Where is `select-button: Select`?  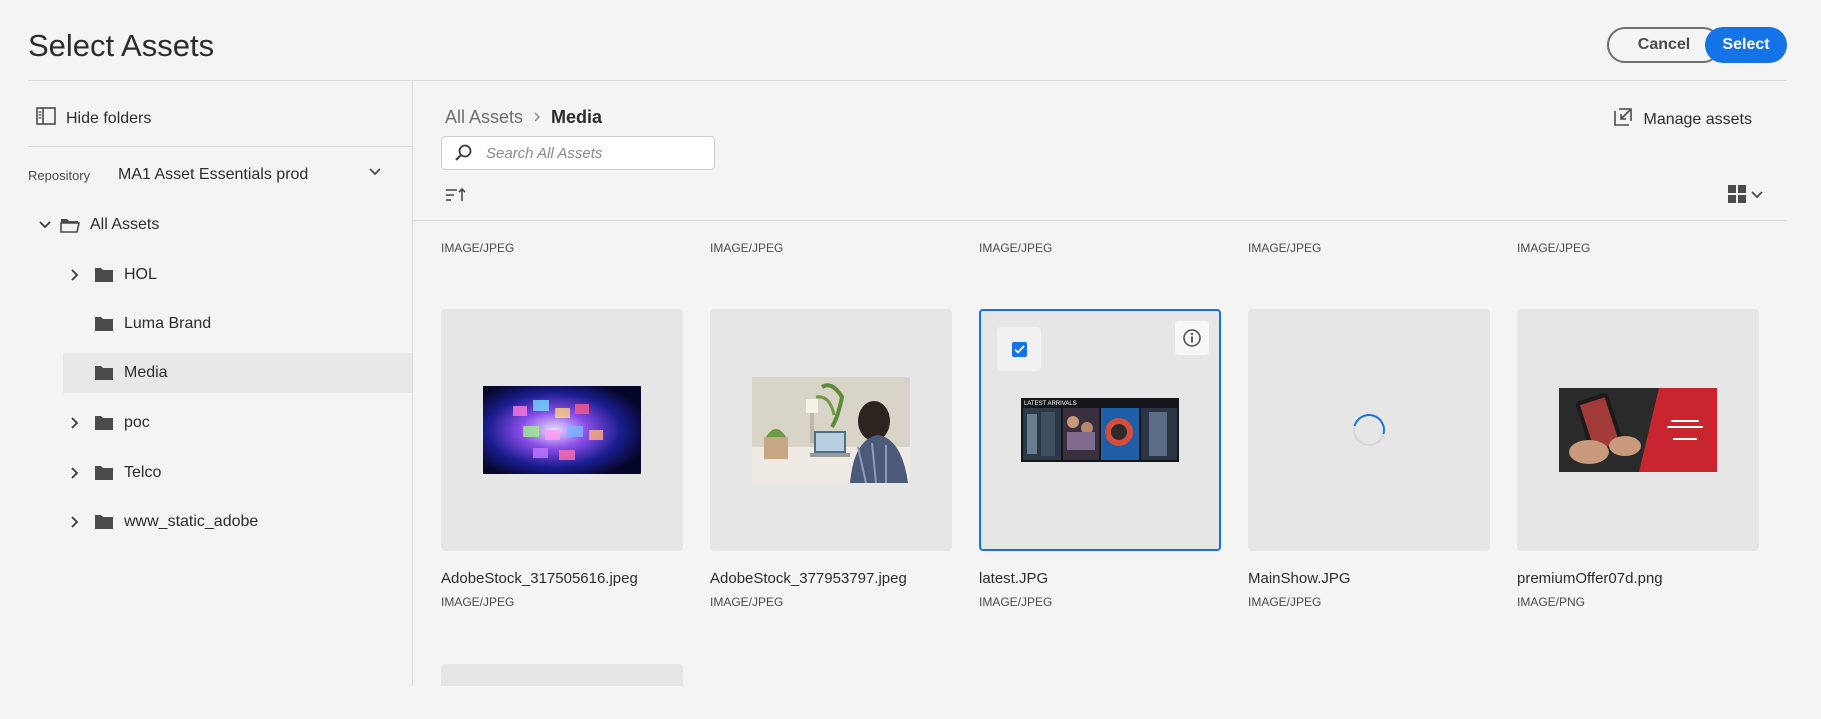
select-button: Select is located at coordinates (1746, 45).